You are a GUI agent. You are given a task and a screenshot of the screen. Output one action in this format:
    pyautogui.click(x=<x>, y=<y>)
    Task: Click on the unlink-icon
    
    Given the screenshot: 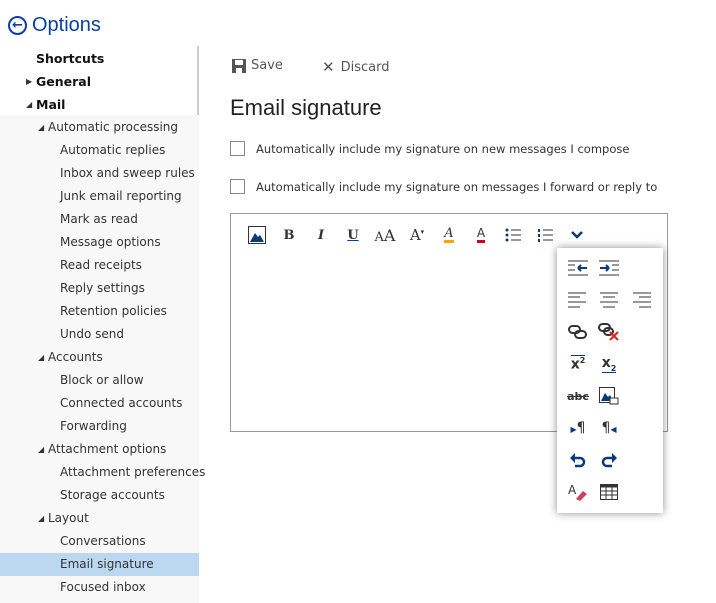 What is the action you would take?
    pyautogui.click(x=608, y=332)
    